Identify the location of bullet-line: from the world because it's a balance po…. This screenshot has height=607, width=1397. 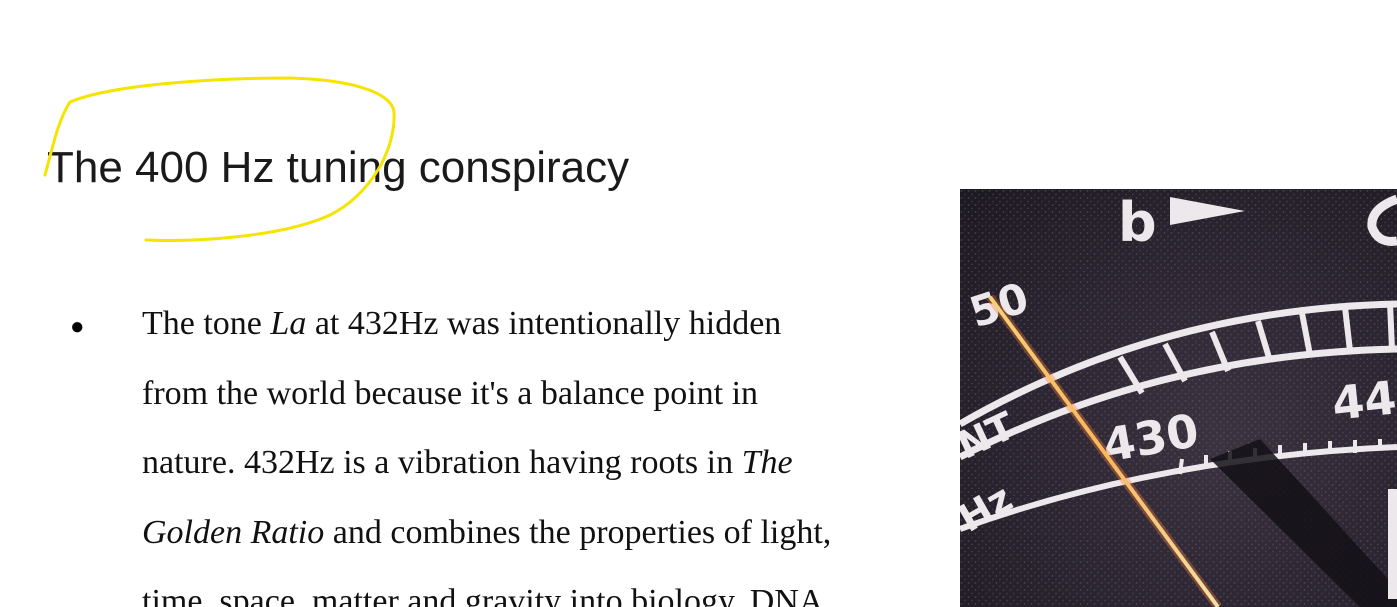
(542, 394).